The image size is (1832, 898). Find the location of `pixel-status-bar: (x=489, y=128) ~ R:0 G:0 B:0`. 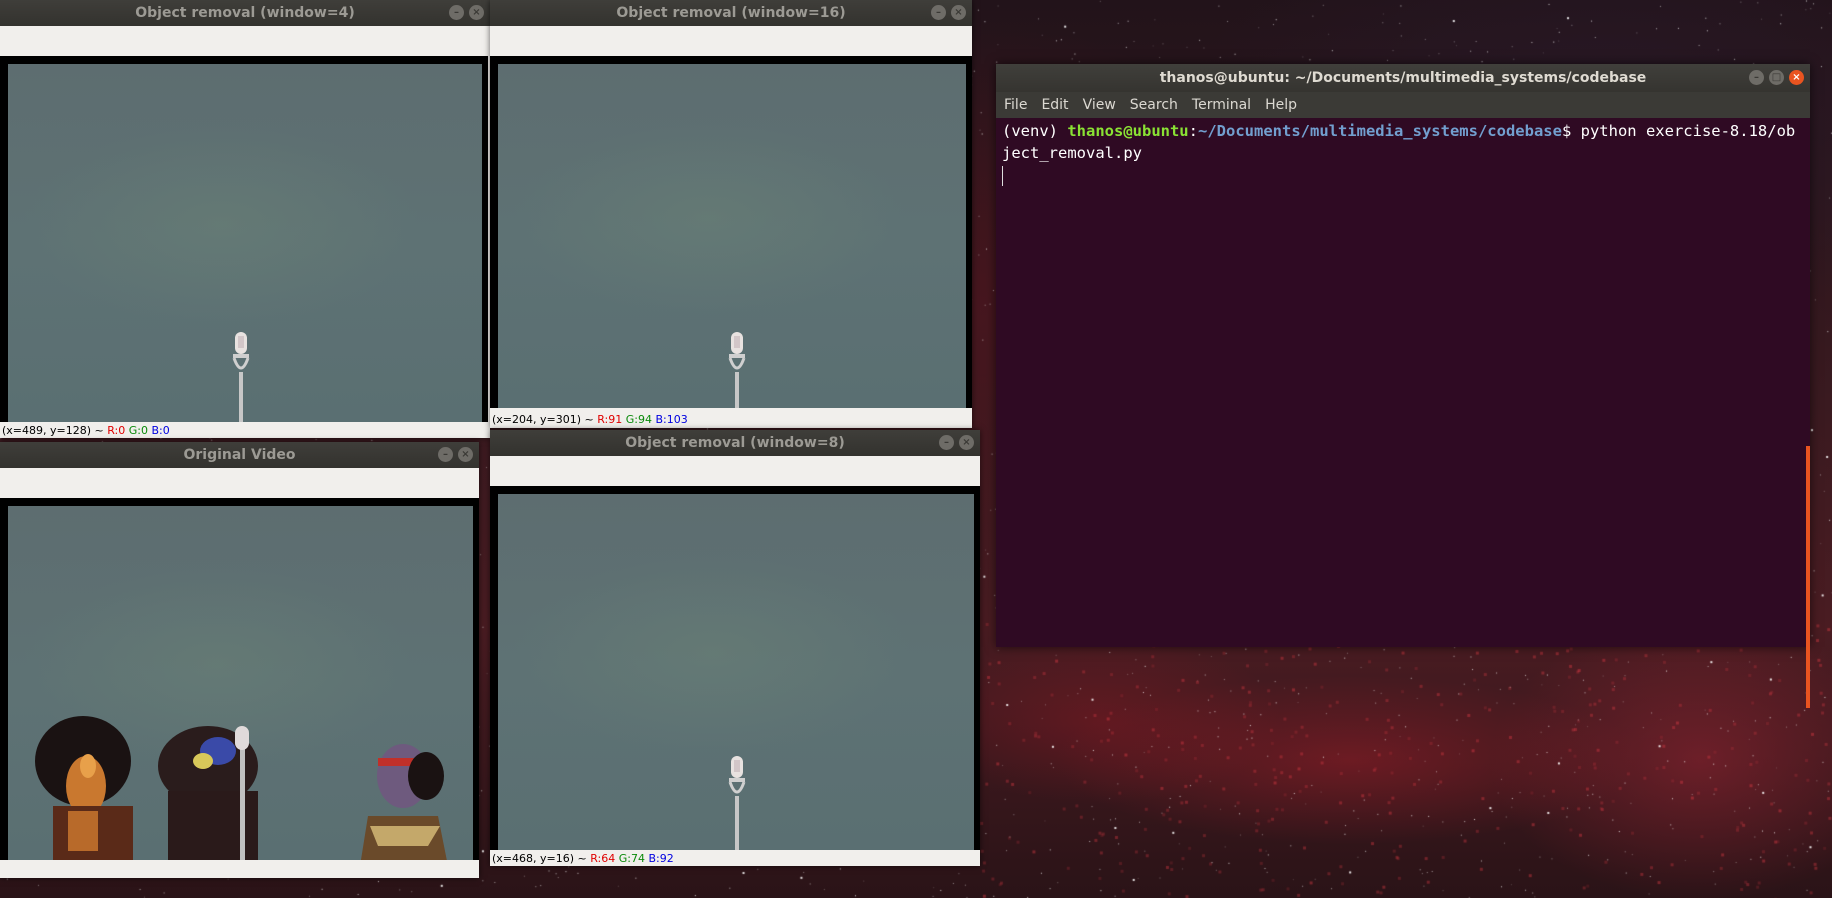

pixel-status-bar: (x=489, y=128) ~ R:0 G:0 B:0 is located at coordinates (245, 431).